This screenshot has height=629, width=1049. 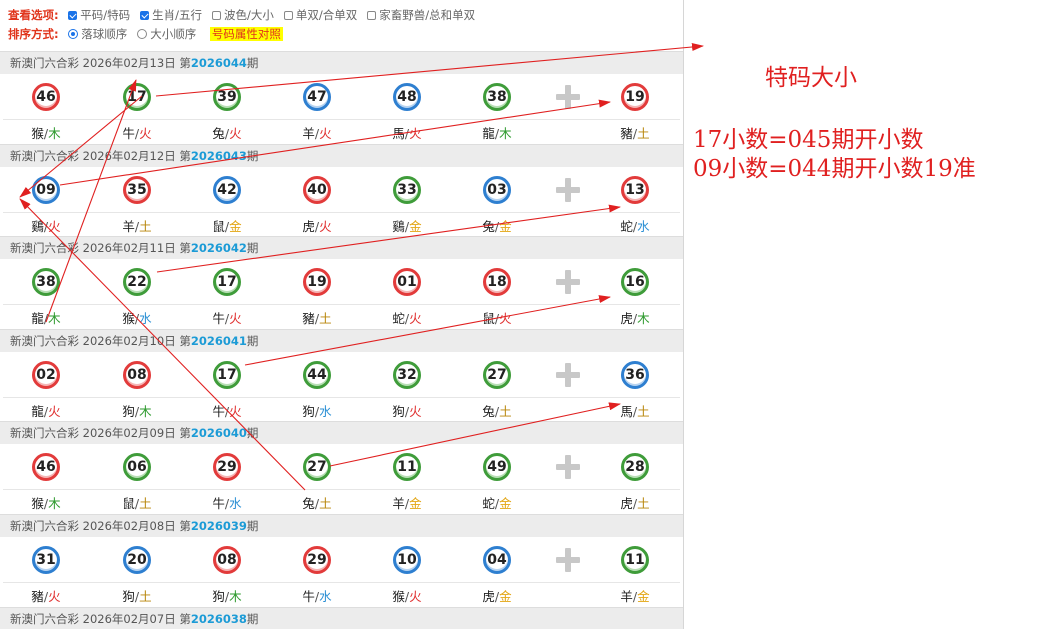 What do you see at coordinates (91, 201) in the screenshot?
I see `arrow-bracket-diag-up` at bounding box center [91, 201].